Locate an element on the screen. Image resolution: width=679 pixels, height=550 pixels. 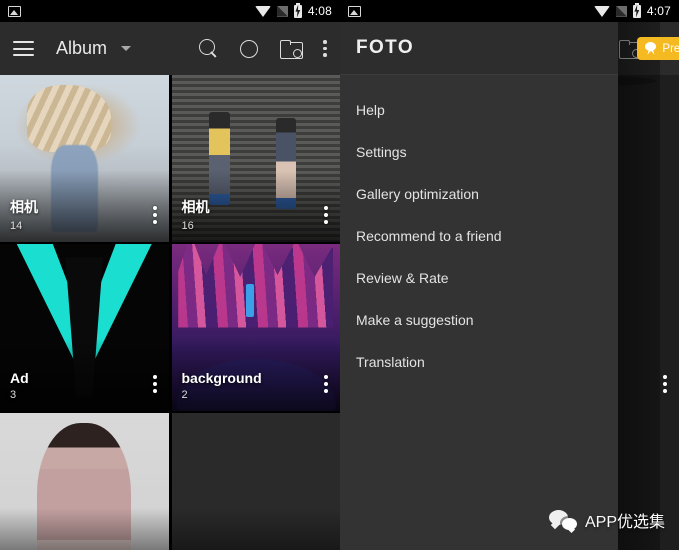
album-meta: 相机 16 is located at coordinates (196, 214).